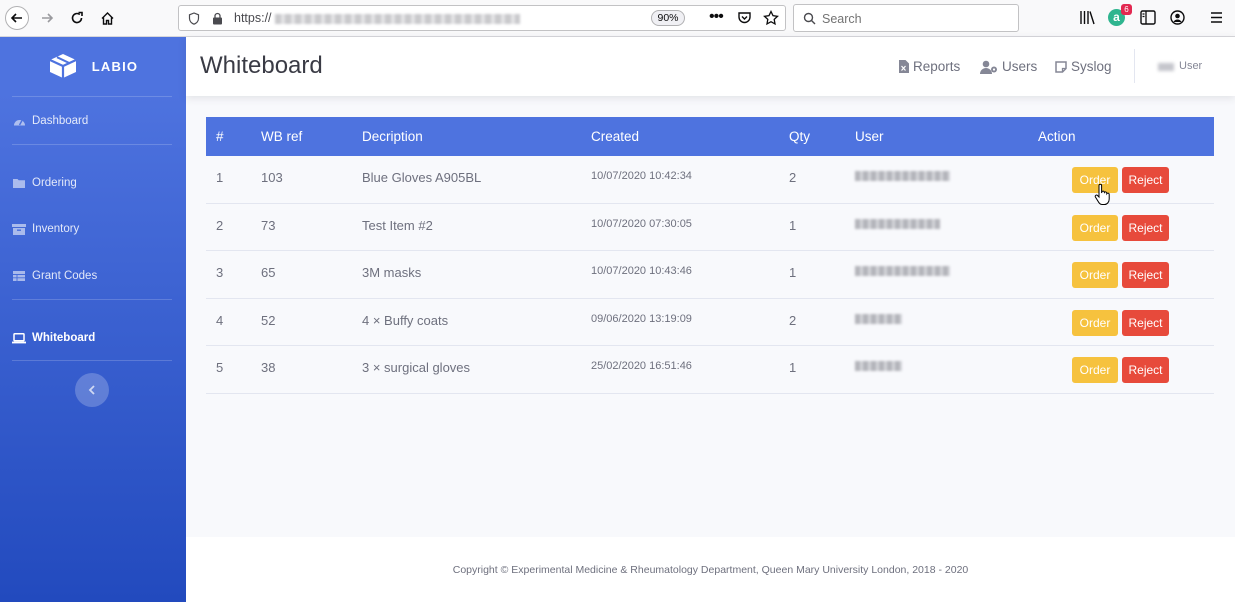 This screenshot has width=1235, height=602. What do you see at coordinates (1102, 194) in the screenshot?
I see `hand-cursor-icon` at bounding box center [1102, 194].